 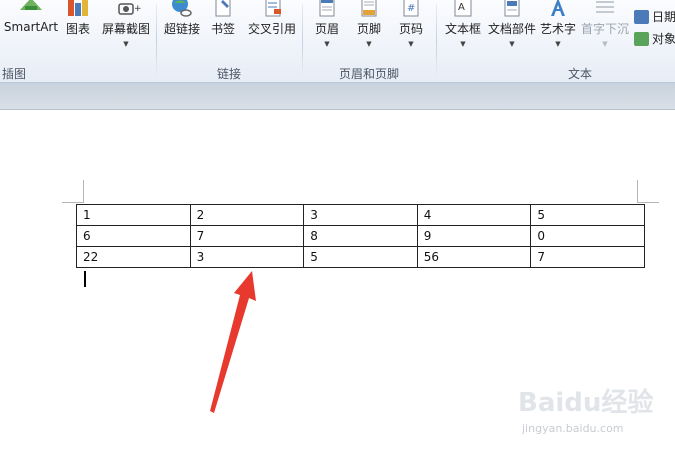 I want to click on page-number-icon: #, so click(x=411, y=9).